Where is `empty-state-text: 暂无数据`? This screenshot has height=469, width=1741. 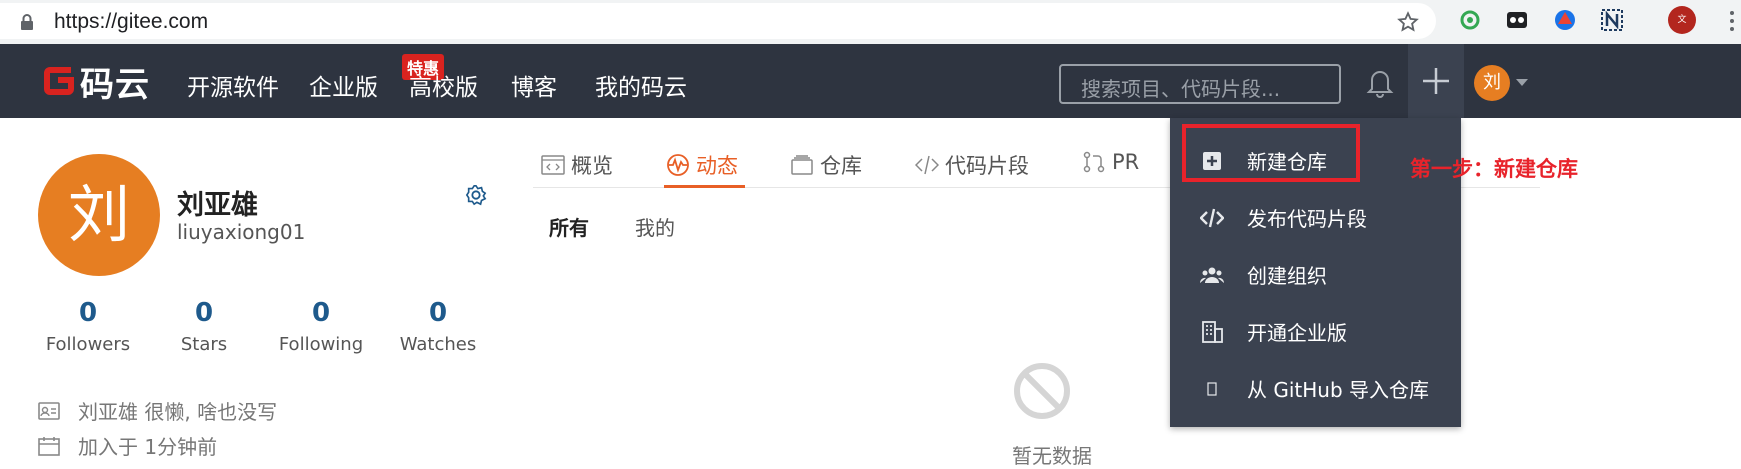 empty-state-text: 暂无数据 is located at coordinates (1052, 456).